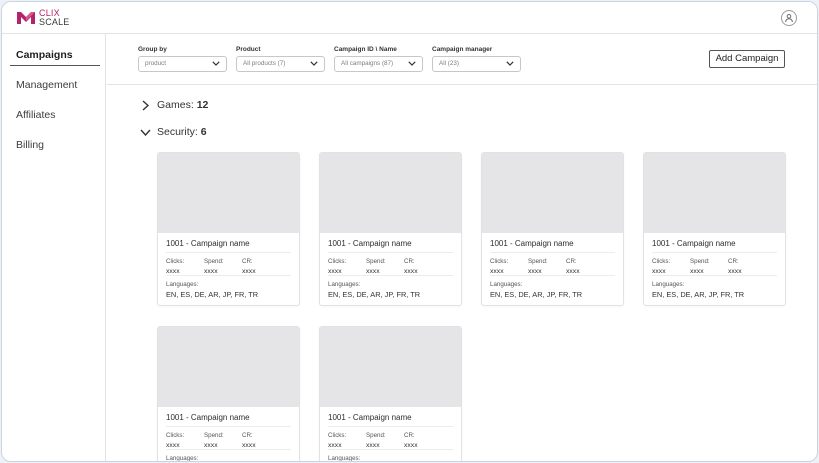 Image resolution: width=819 pixels, height=463 pixels. What do you see at coordinates (55, 55) in the screenshot?
I see `sidebar-item-campaigns: Campaigns` at bounding box center [55, 55].